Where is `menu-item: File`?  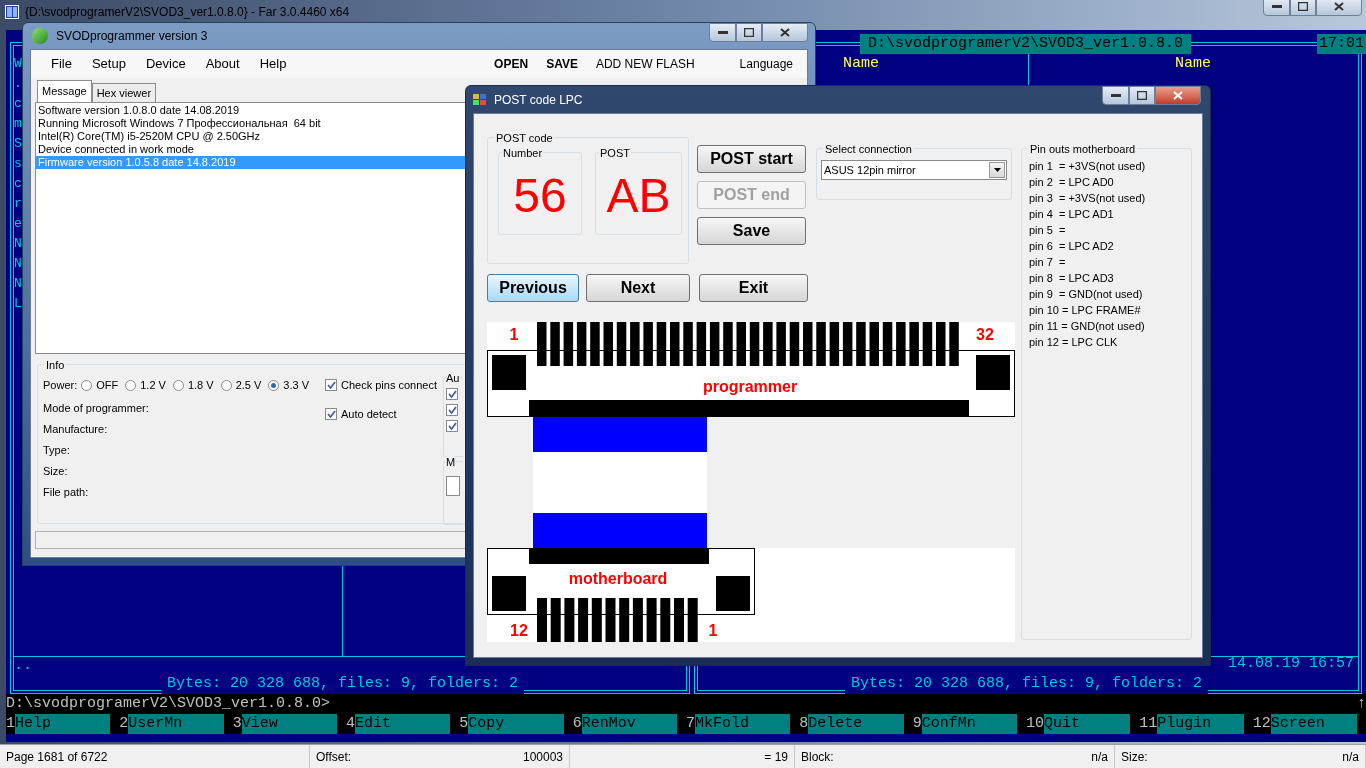
menu-item: File is located at coordinates (61, 64).